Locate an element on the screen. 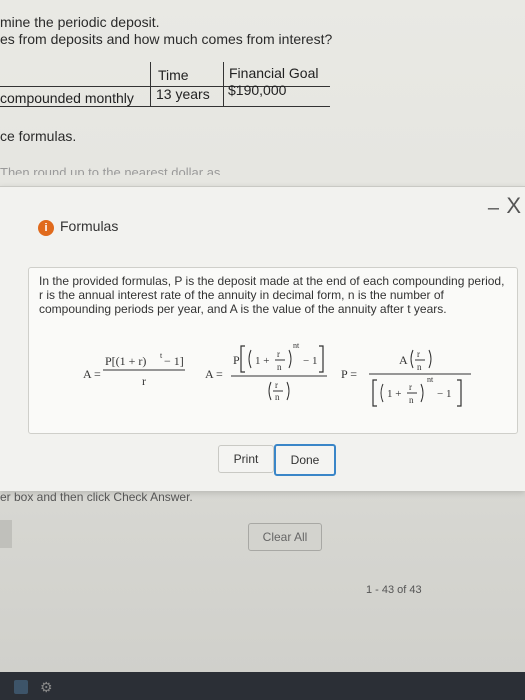  formula3-num-n: n is located at coordinates (419, 367).